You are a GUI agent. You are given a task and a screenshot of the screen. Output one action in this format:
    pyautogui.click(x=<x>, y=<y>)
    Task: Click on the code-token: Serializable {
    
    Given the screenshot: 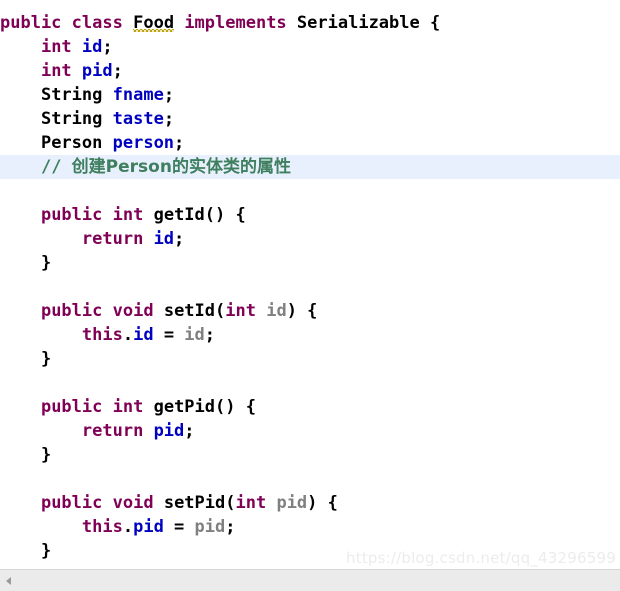 What is the action you would take?
    pyautogui.click(x=368, y=23)
    